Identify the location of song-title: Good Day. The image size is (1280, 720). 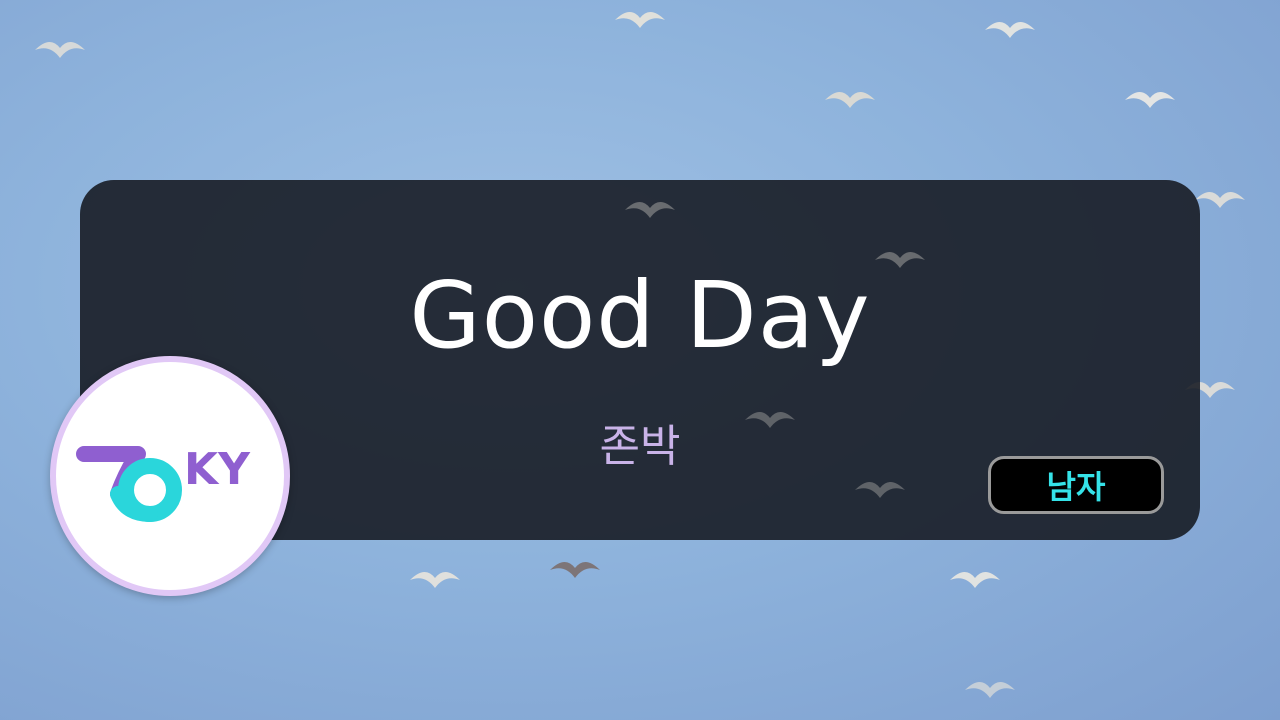
(640, 315).